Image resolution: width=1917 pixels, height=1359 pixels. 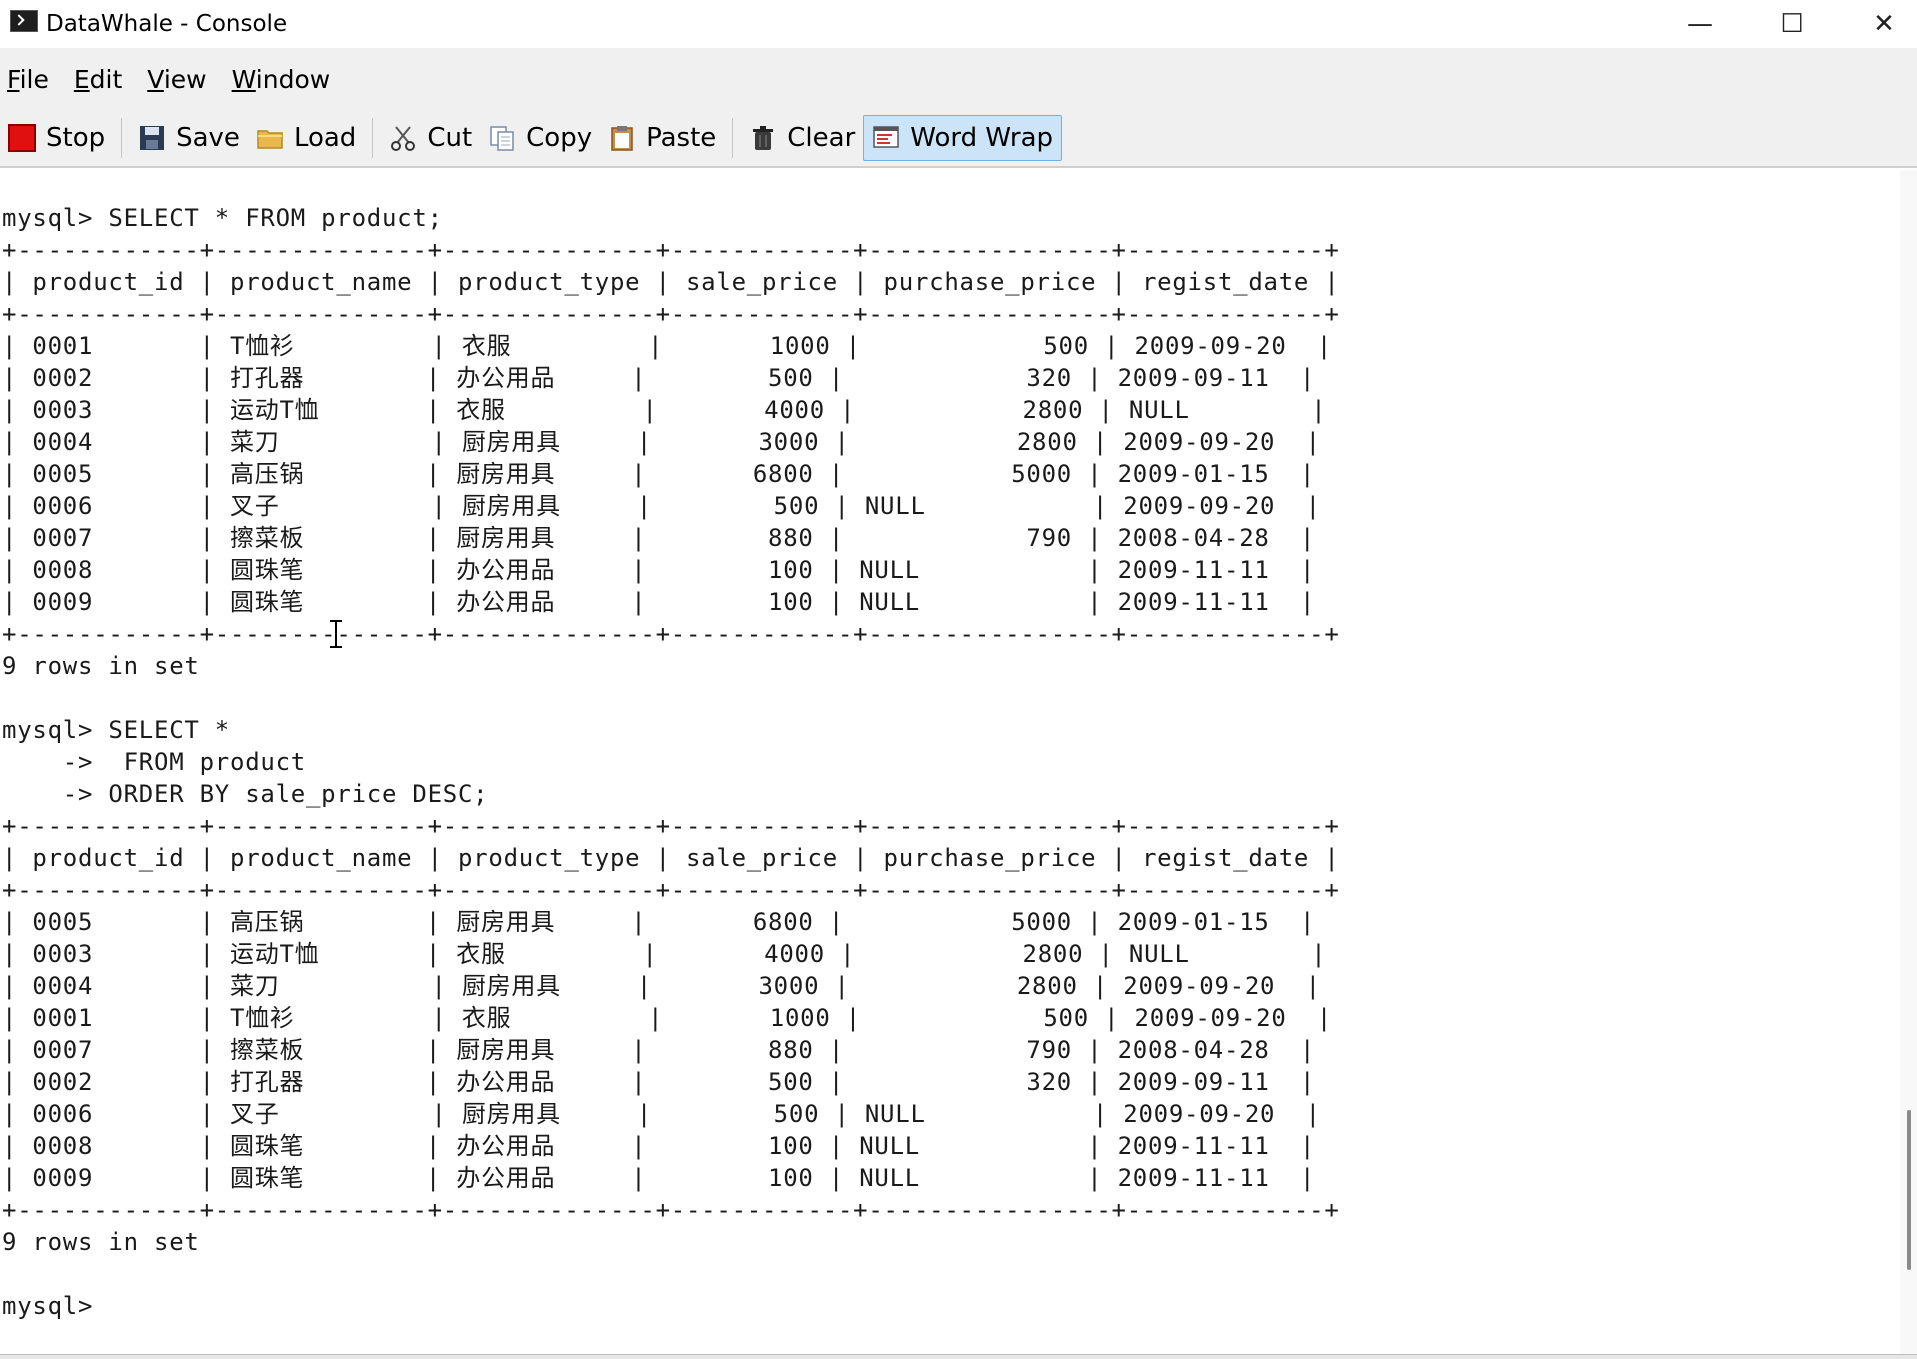 I want to click on maximize-icon: ☐, so click(x=1792, y=24).